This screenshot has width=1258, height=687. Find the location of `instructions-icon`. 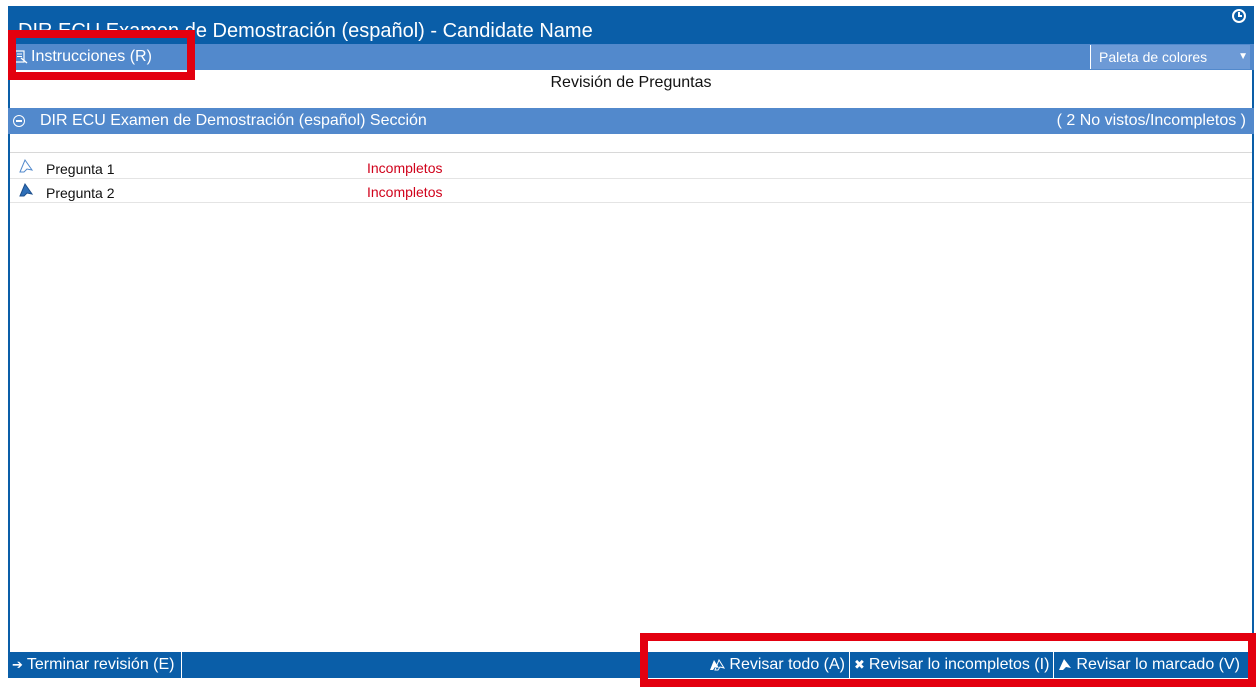

instructions-icon is located at coordinates (21, 57).